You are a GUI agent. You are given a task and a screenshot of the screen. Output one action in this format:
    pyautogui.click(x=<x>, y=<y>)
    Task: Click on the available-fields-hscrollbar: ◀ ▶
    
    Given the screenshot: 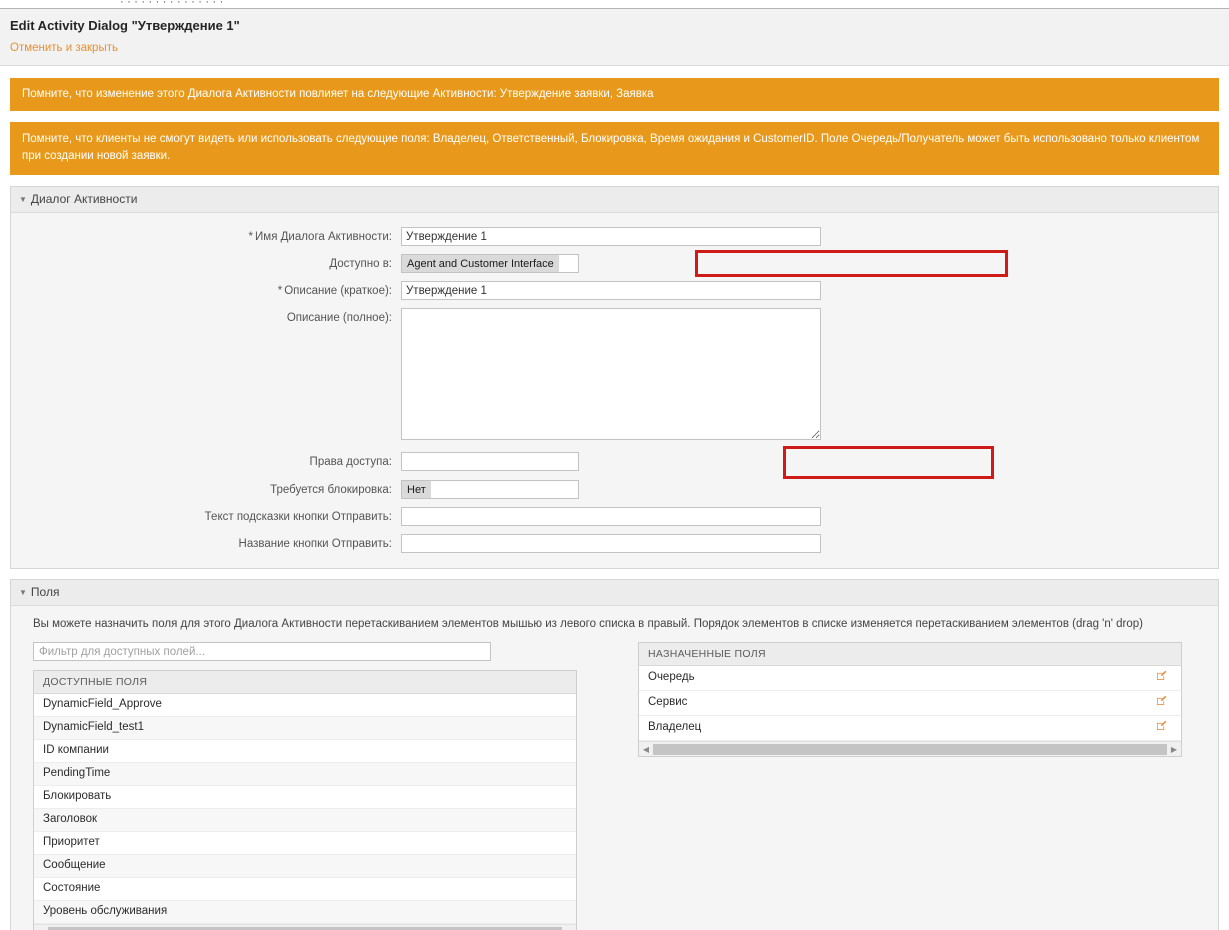 What is the action you would take?
    pyautogui.click(x=305, y=927)
    